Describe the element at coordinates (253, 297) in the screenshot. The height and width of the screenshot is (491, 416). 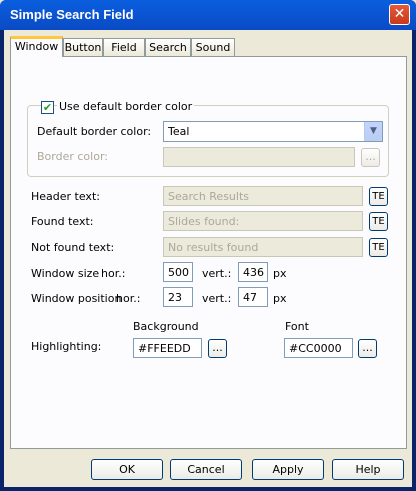
I see `window-position-vert-field: 47` at that location.